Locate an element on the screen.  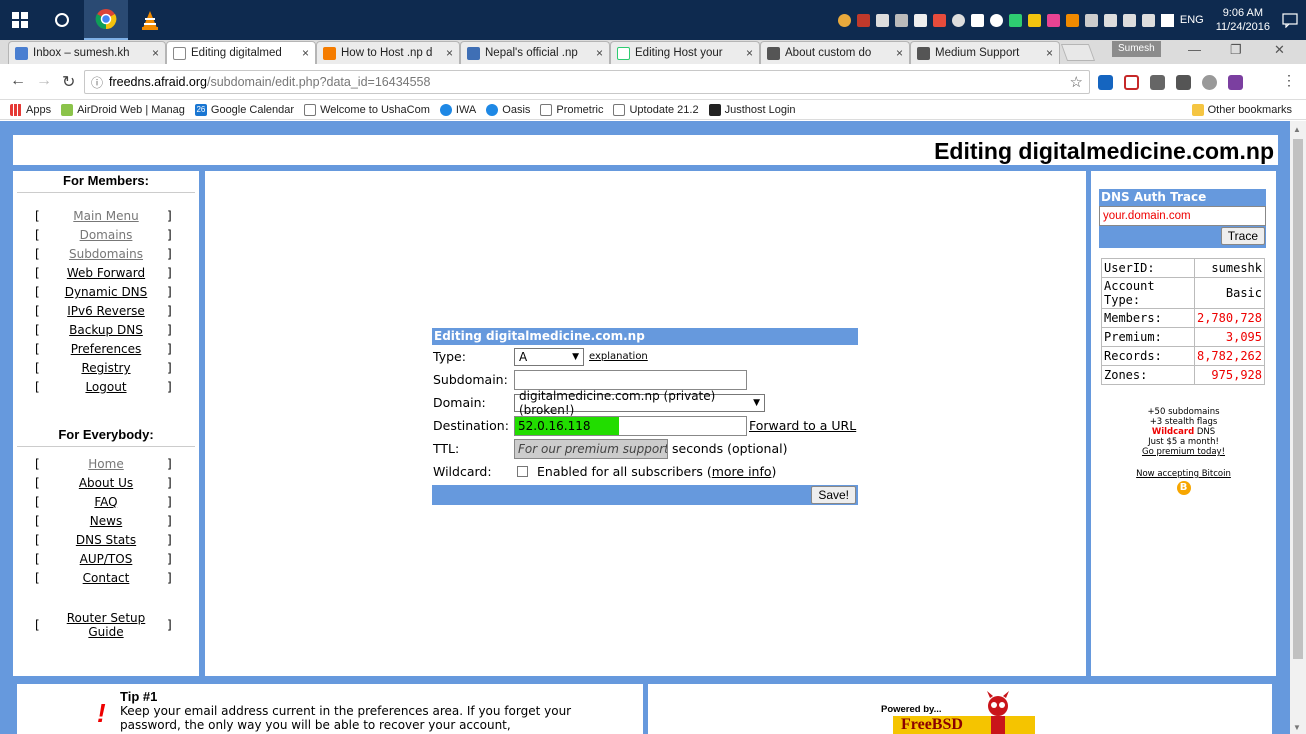
dns-stats-link: DNS Stats is located at coordinates (106, 540).